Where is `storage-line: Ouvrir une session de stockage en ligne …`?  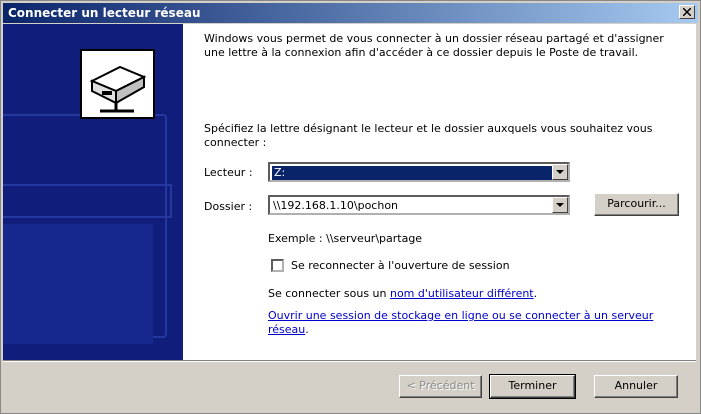 storage-line: Ouvrir une session de stockage en ligne … is located at coordinates (473, 323).